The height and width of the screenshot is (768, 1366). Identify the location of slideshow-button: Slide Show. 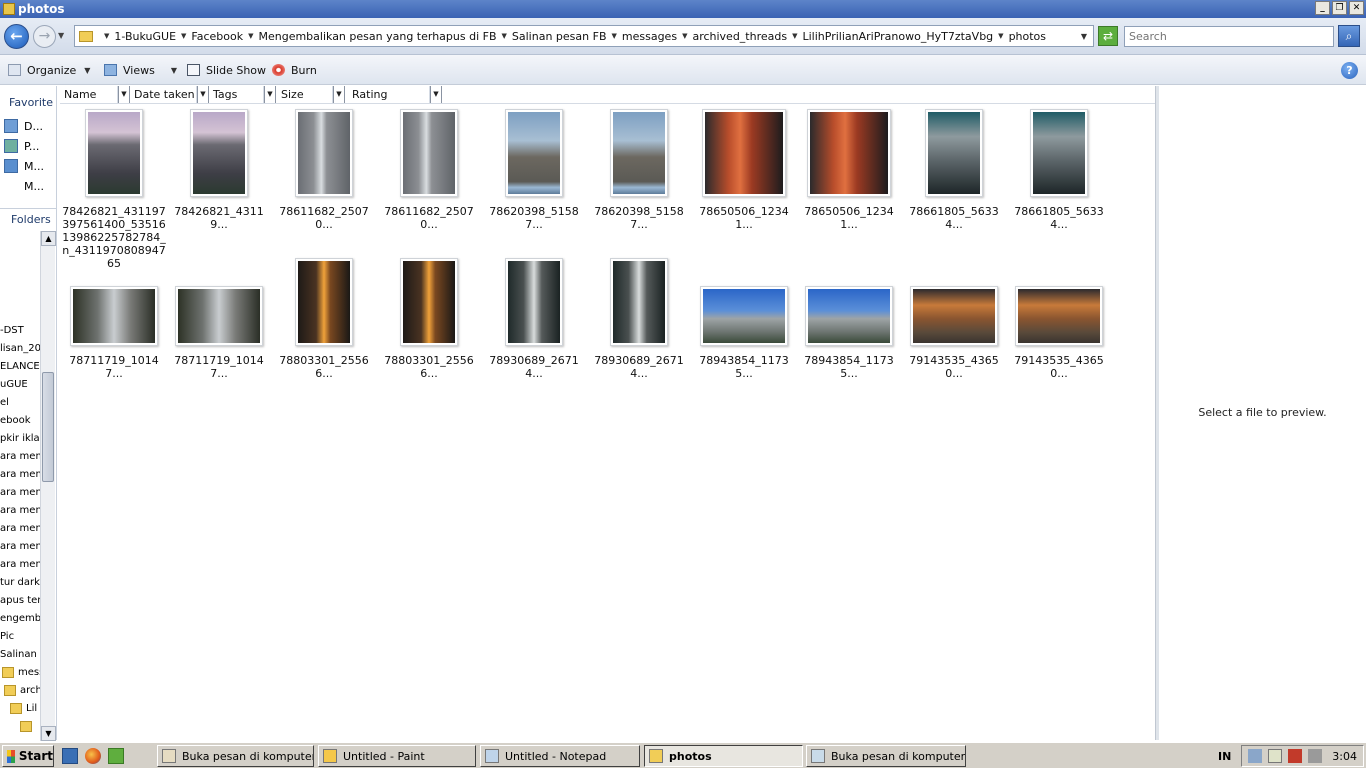
(226, 70).